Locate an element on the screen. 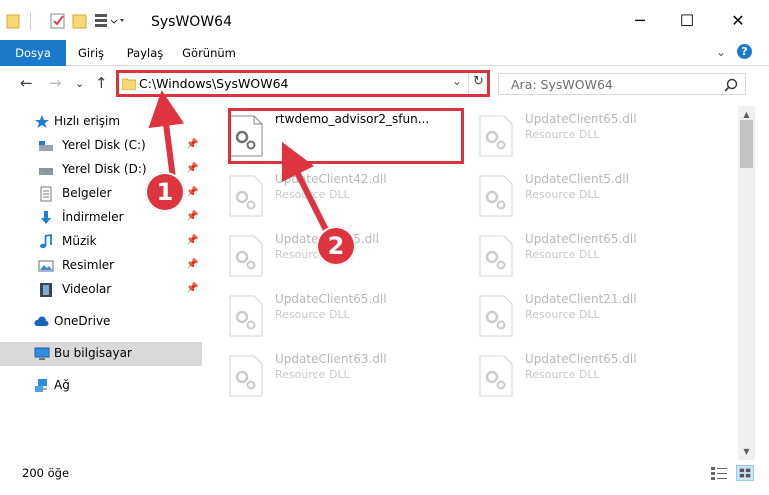 Image resolution: width=769 pixels, height=495 pixels. annotation-arrows is located at coordinates (240, 165).